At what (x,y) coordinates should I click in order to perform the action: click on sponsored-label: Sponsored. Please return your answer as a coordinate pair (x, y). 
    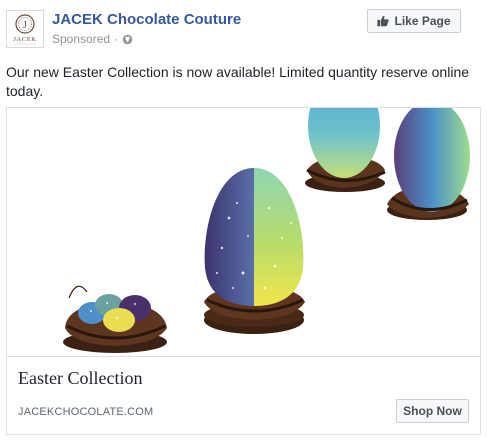
    Looking at the image, I should click on (81, 39).